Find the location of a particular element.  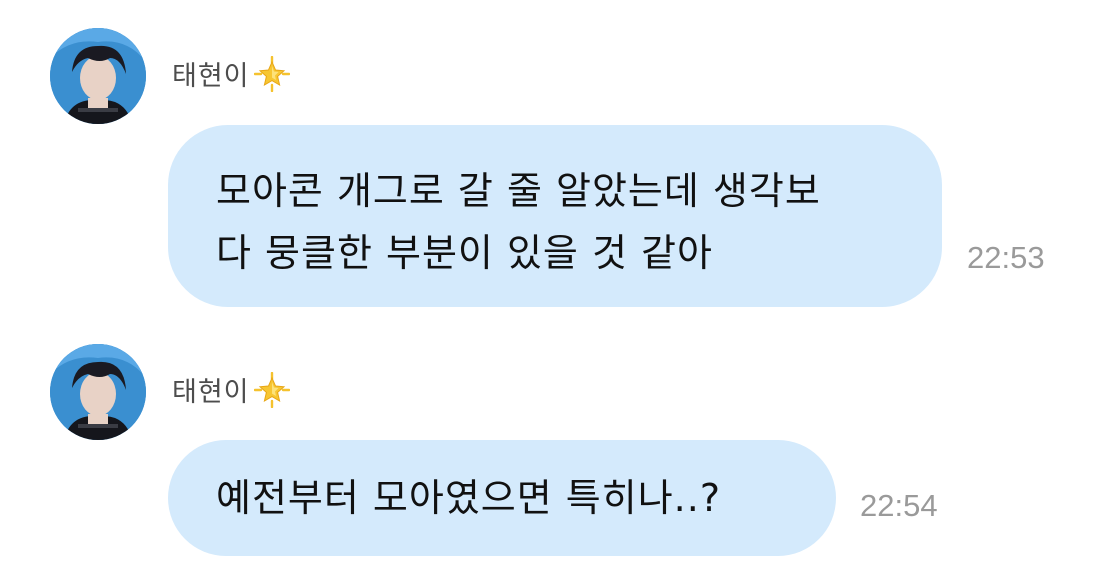

message-text-line-2: 다 뭉클한 부분이 있을 것 같아 is located at coordinates (464, 253).